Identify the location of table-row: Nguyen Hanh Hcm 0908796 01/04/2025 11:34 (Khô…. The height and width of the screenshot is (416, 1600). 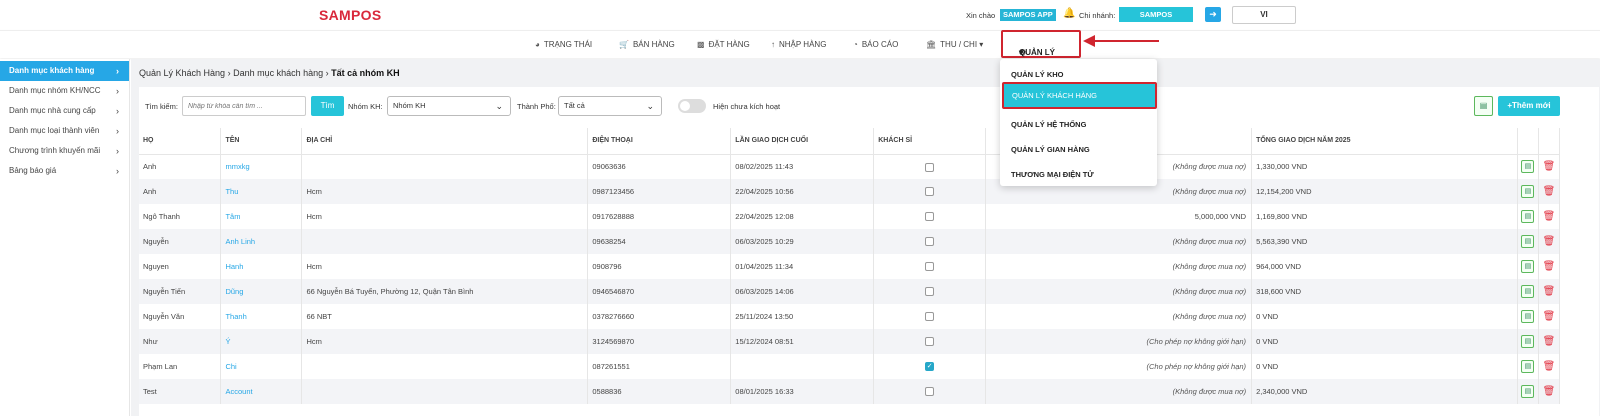
(850, 266).